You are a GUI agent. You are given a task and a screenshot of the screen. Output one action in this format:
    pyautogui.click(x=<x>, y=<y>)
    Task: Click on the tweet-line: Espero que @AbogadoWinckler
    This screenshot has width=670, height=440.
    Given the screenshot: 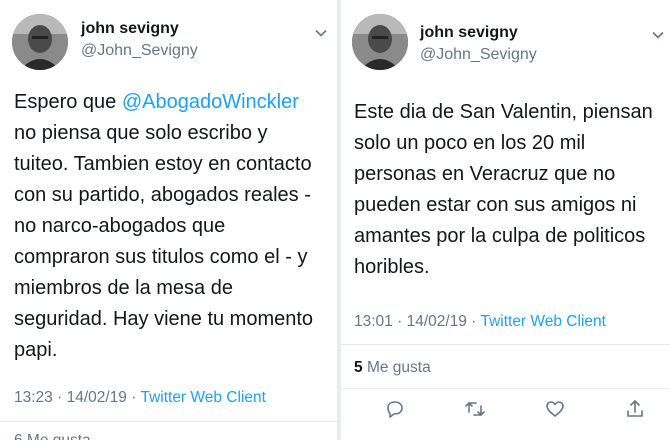 What is the action you would take?
    pyautogui.click(x=174, y=102)
    